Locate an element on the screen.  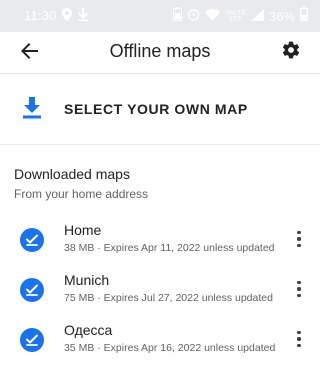
battery-saver-icon is located at coordinates (178, 16).